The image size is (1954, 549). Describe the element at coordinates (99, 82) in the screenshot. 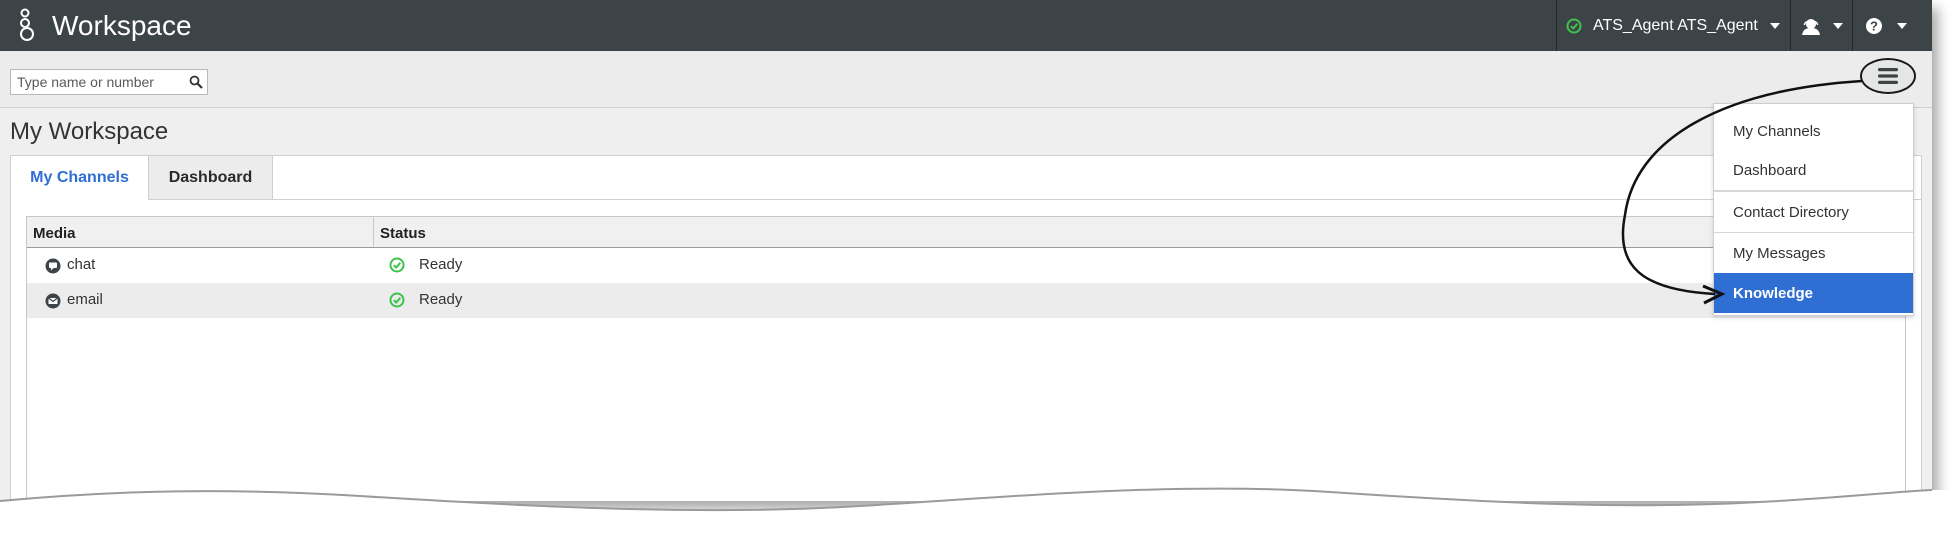

I see `search-input` at that location.